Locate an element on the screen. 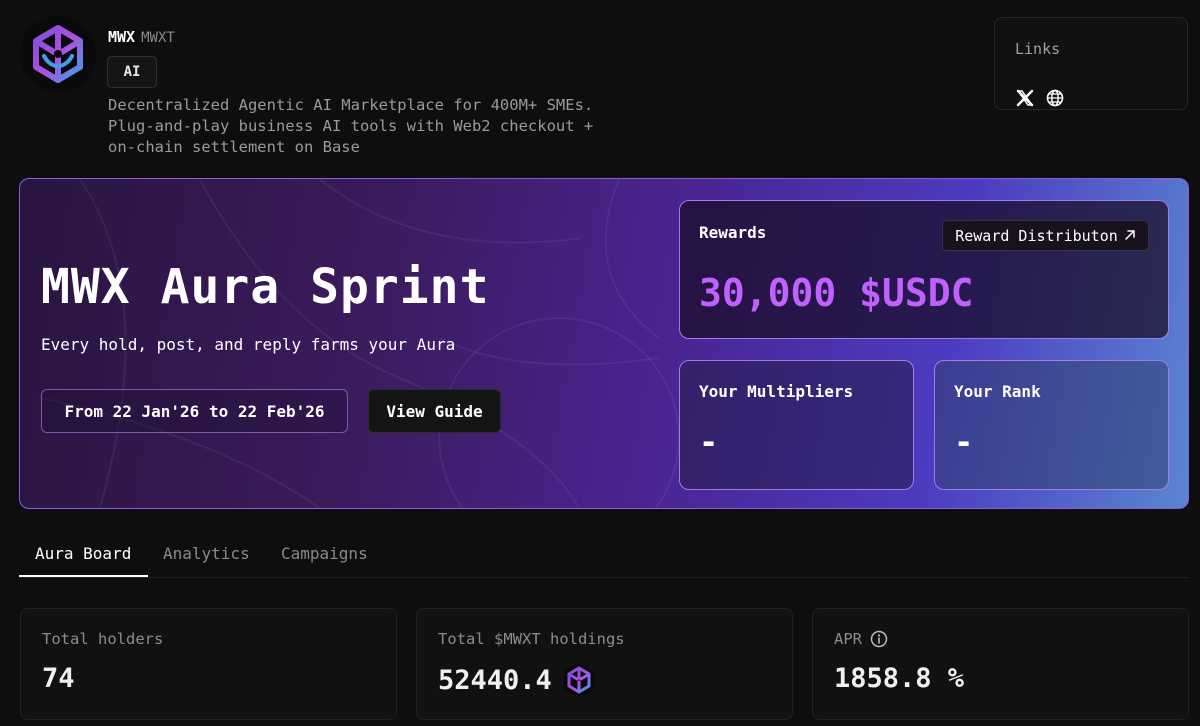 The image size is (1200, 726). stat-value: 1858.8 % is located at coordinates (899, 678).